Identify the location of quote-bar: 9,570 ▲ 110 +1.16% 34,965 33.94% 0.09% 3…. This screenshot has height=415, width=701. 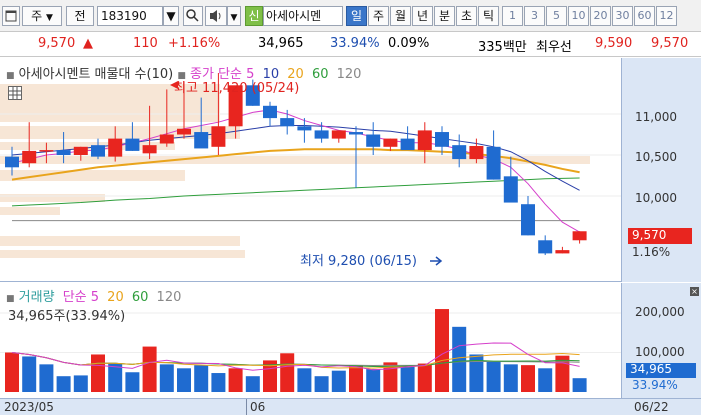
(350, 44).